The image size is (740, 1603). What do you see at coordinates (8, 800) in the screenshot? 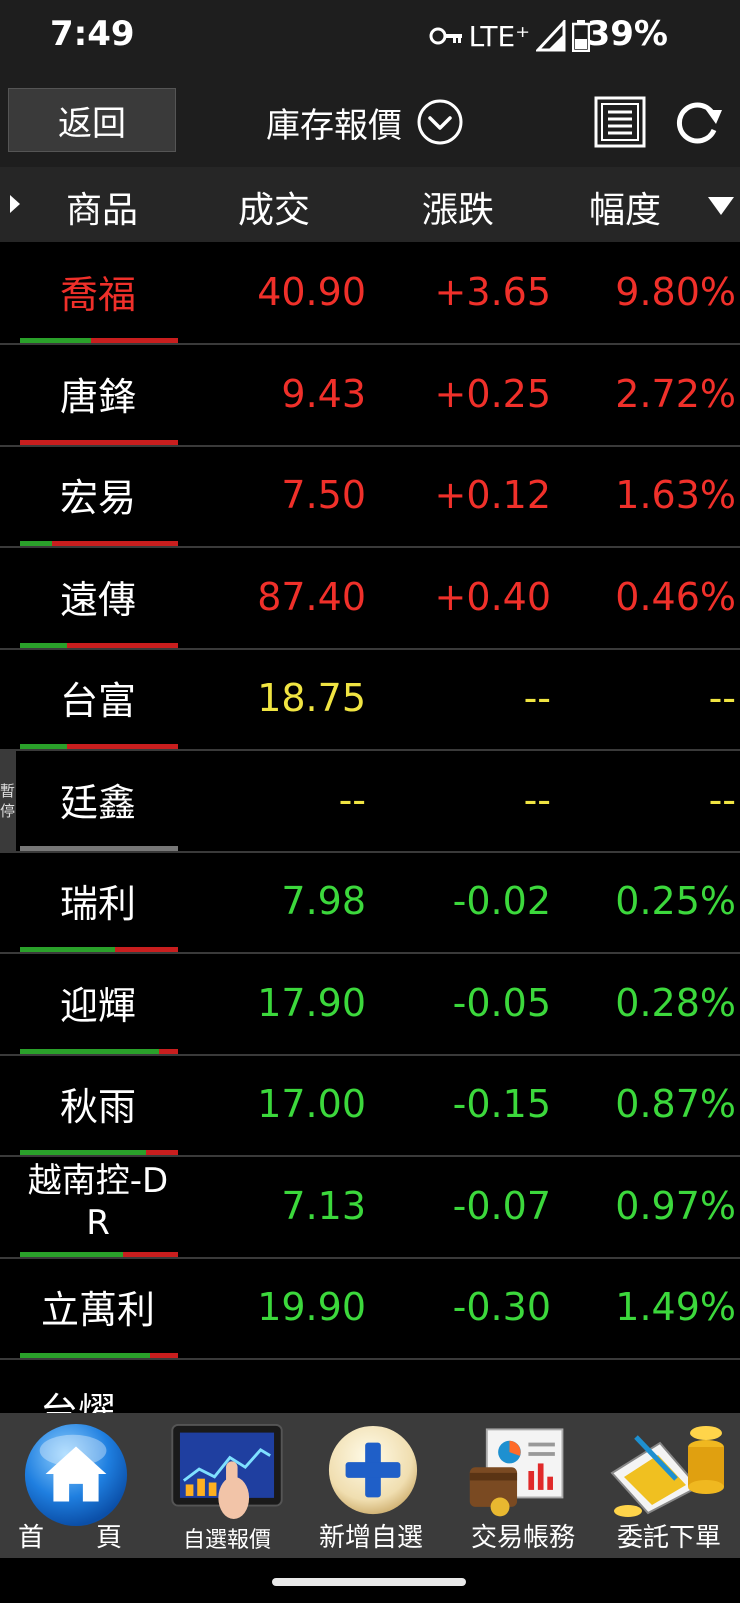
I see `suspended-tag: 暫停` at bounding box center [8, 800].